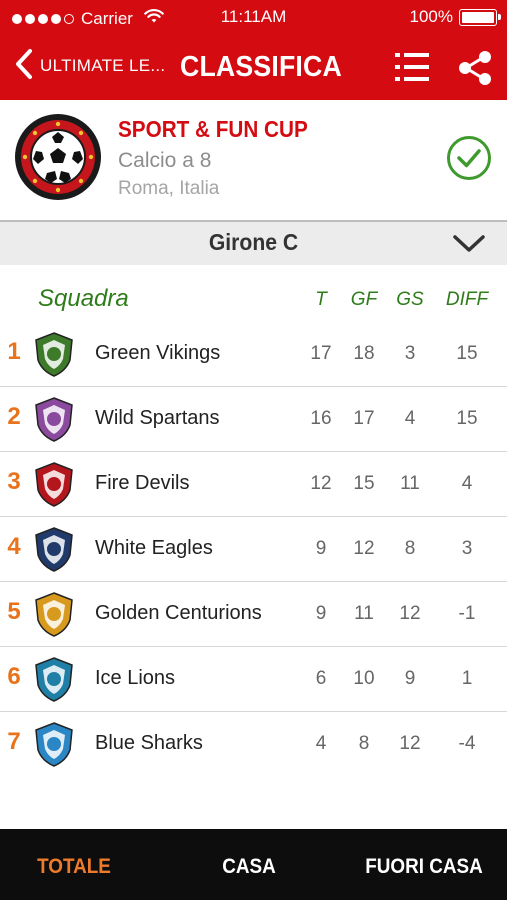  What do you see at coordinates (178, 613) in the screenshot?
I see `team-name: Golden Centurions` at bounding box center [178, 613].